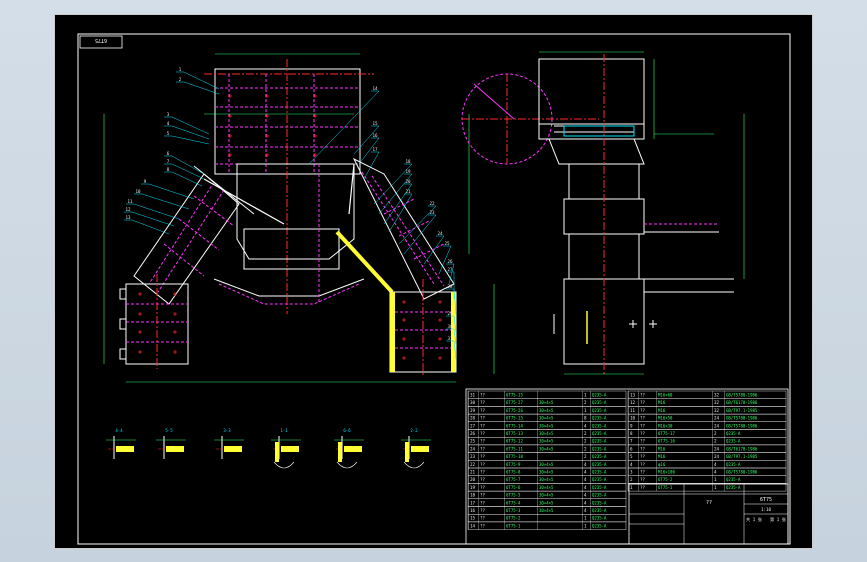 The height and width of the screenshot is (562, 867). I want to click on bom-cell: 6T75-27, so click(514, 402).